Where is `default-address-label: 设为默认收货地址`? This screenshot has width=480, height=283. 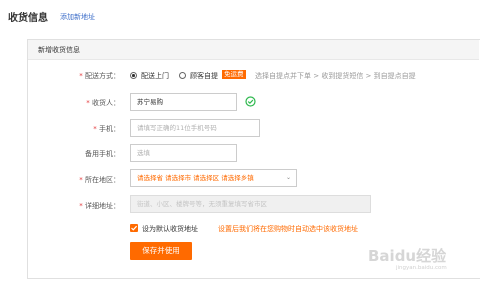
default-address-label: 设为默认收货地址 is located at coordinates (170, 229).